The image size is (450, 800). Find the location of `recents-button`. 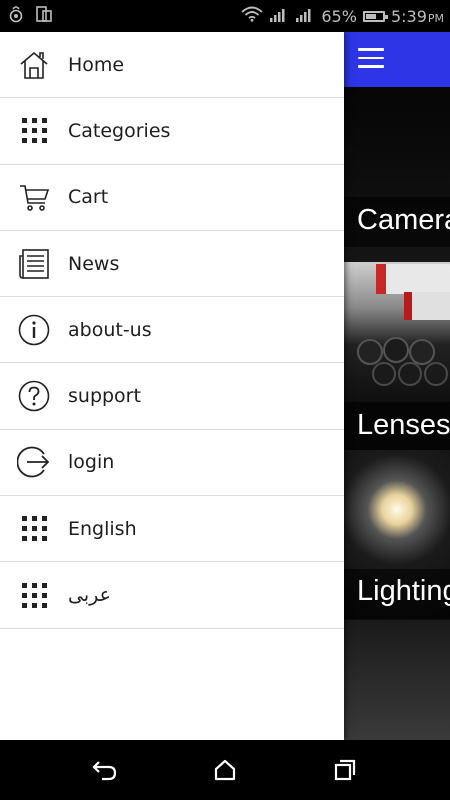

recents-button is located at coordinates (345, 770).